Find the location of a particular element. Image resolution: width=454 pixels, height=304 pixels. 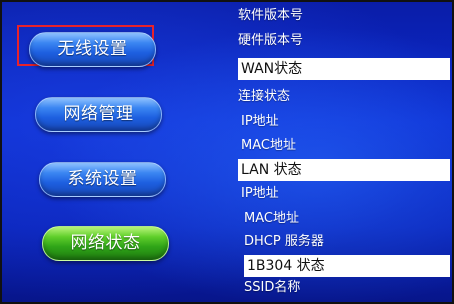

wan-mac-label: MAC地址 is located at coordinates (268, 145).